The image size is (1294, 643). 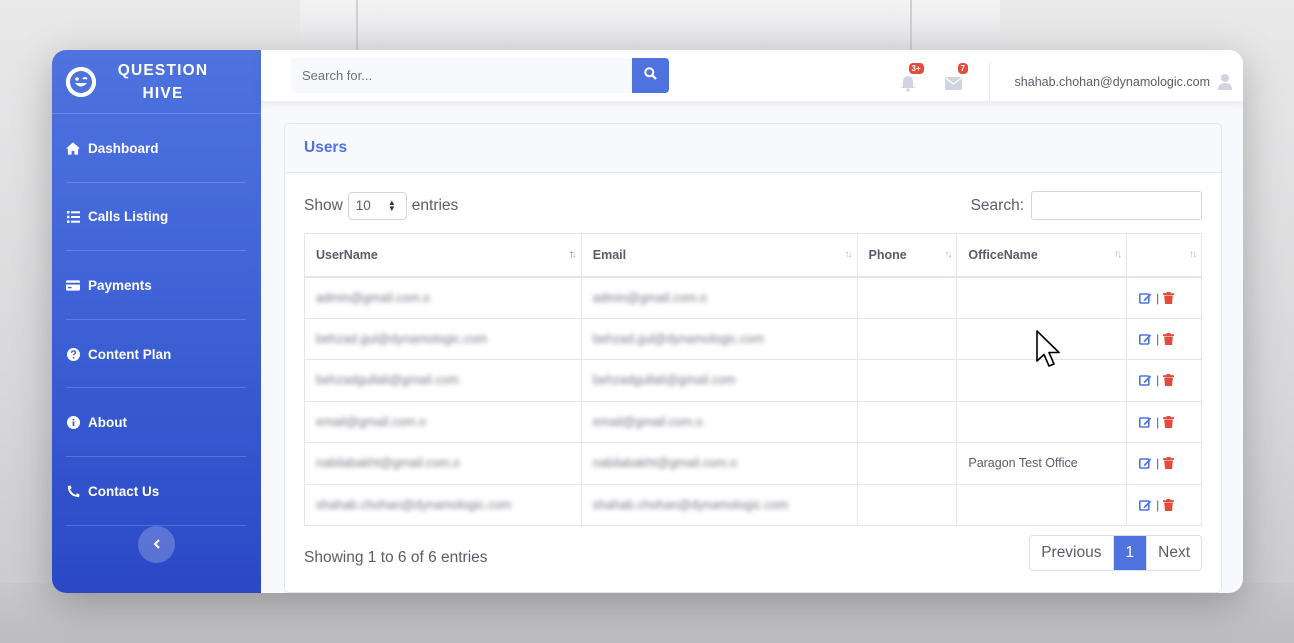 What do you see at coordinates (357, 25) in the screenshot?
I see `background-frame` at bounding box center [357, 25].